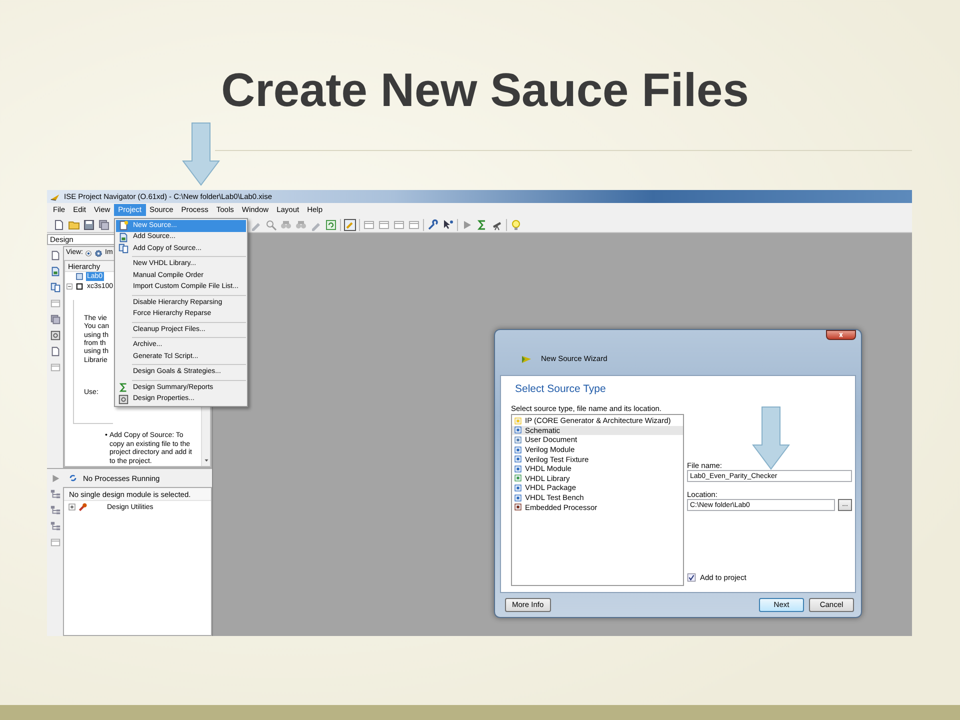 The height and width of the screenshot is (720, 960). What do you see at coordinates (55, 197) in the screenshot?
I see `app-logo-icon` at bounding box center [55, 197].